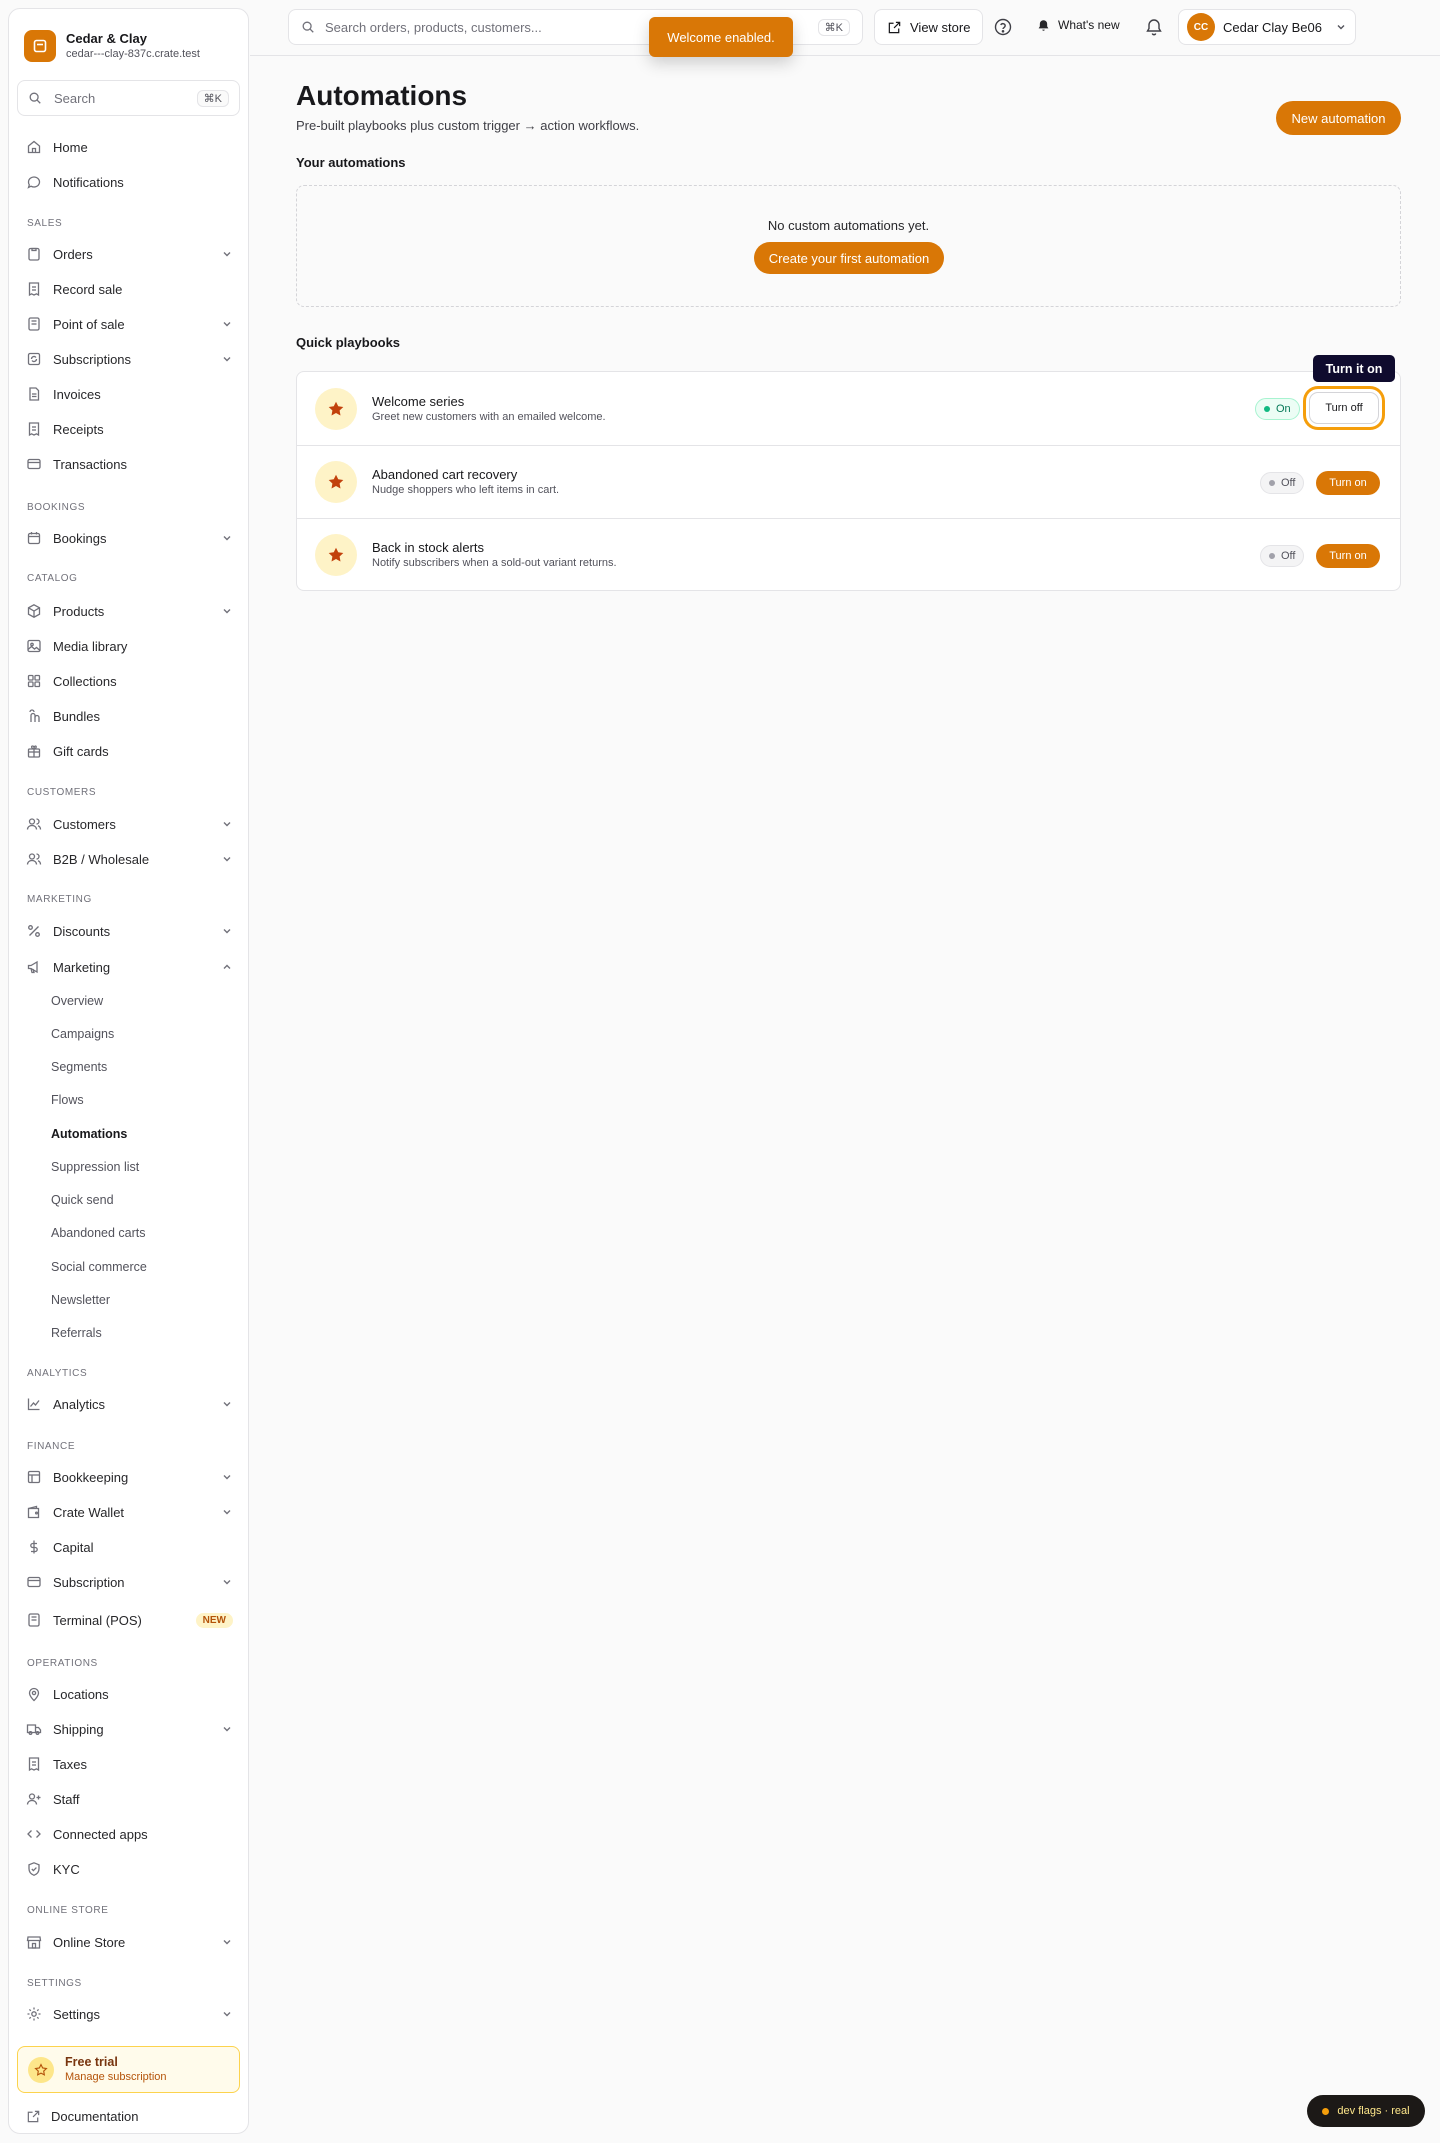 The height and width of the screenshot is (2143, 1440). Describe the element at coordinates (227, 967) in the screenshot. I see `chevron-up-icon` at that location.